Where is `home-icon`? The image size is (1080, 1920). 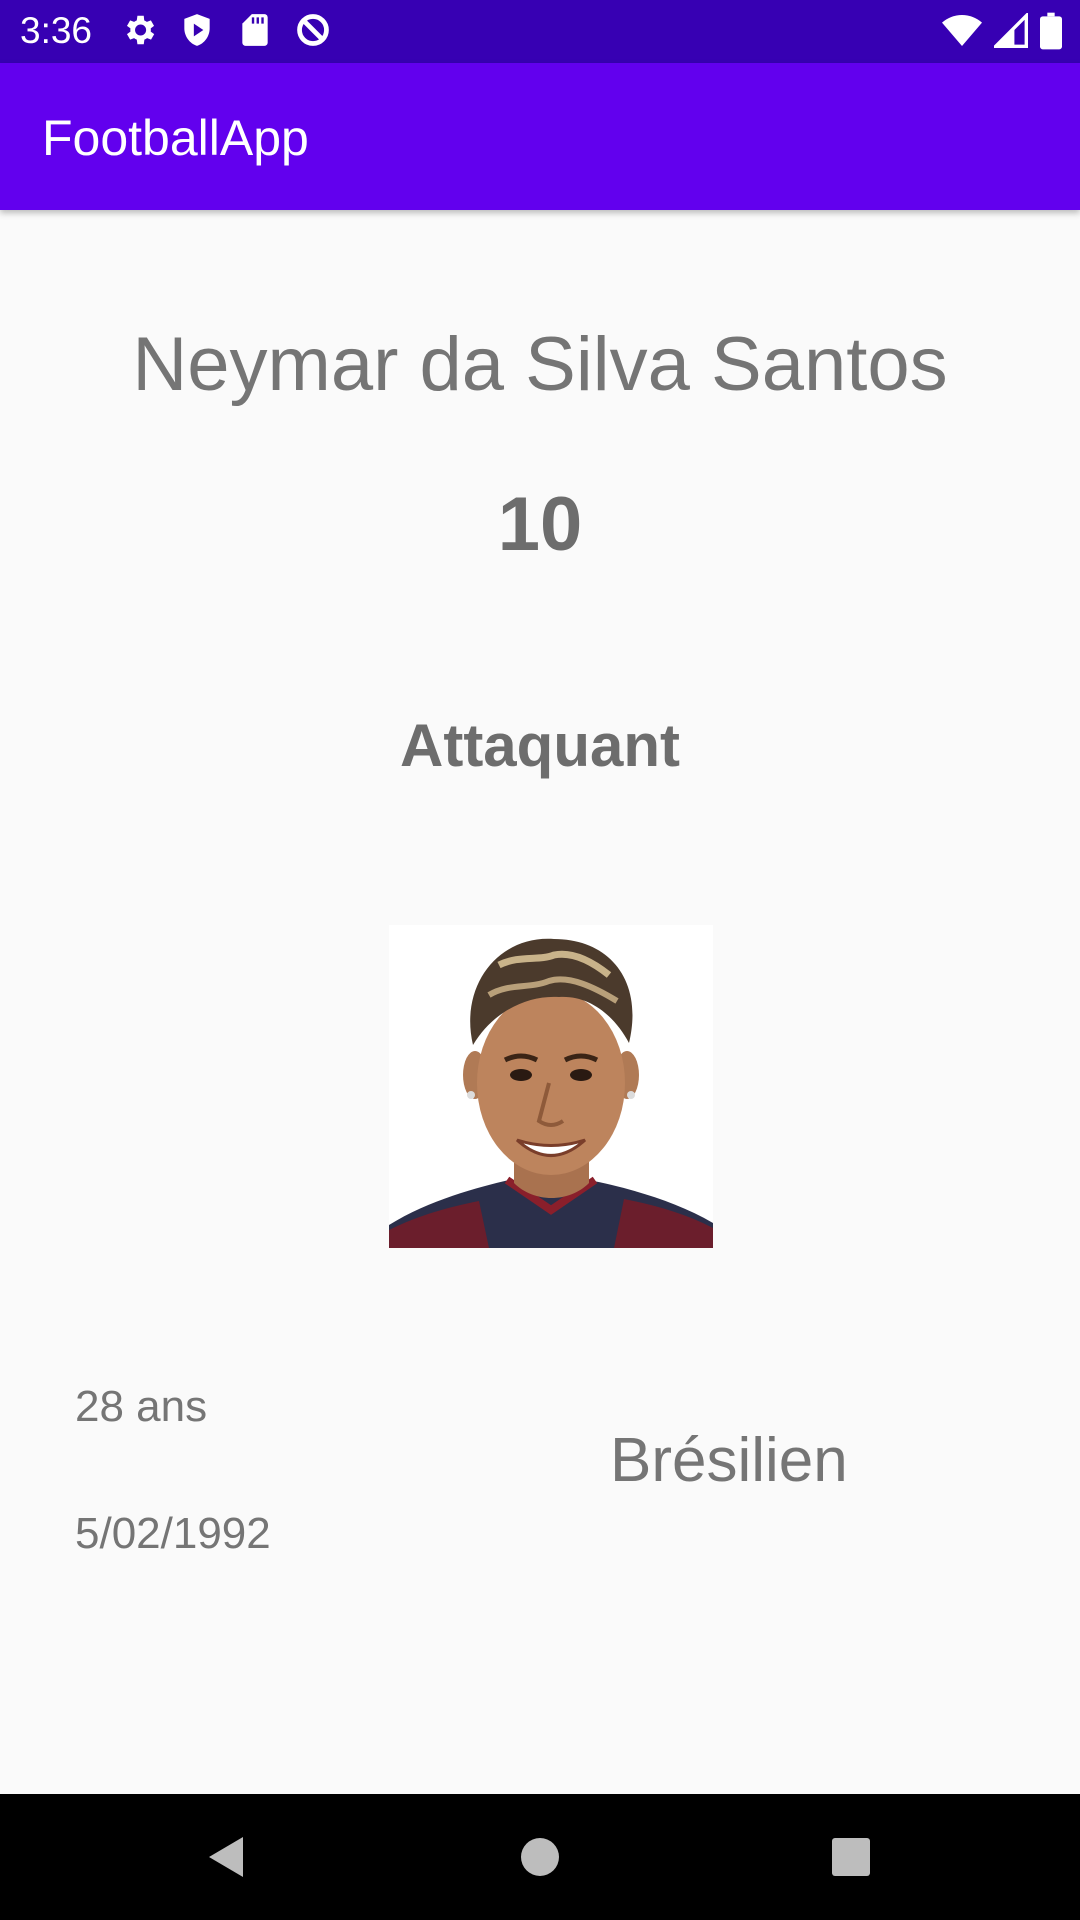
home-icon is located at coordinates (540, 1857).